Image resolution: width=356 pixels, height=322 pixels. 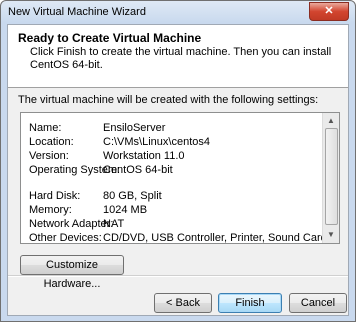 I want to click on vertical-scrollbar: ▲ ▼, so click(x=330, y=178).